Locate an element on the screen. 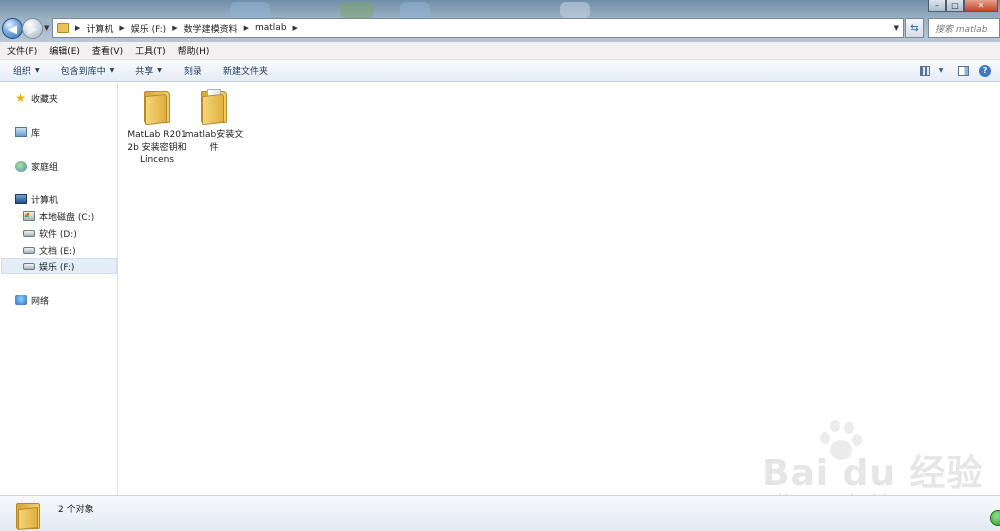  refresh-icon: ⇆ is located at coordinates (914, 28).